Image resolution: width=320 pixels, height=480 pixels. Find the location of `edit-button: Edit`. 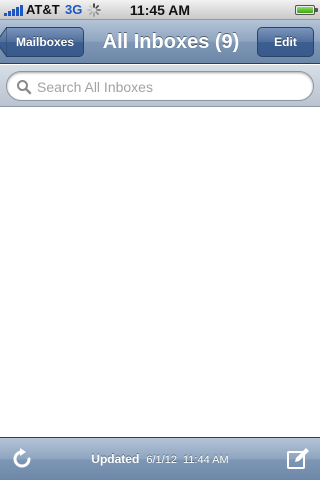

edit-button: Edit is located at coordinates (285, 42).